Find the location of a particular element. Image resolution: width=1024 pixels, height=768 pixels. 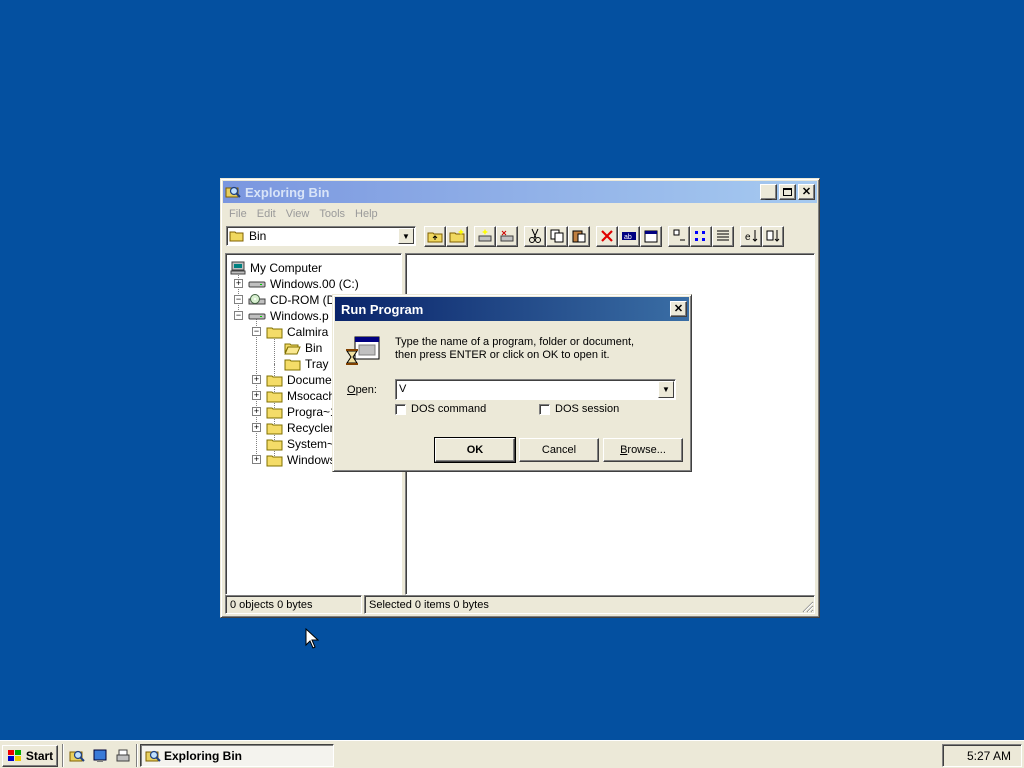

taskbar: Start Exploring Bin 5:27 AM is located at coordinates (512, 754).